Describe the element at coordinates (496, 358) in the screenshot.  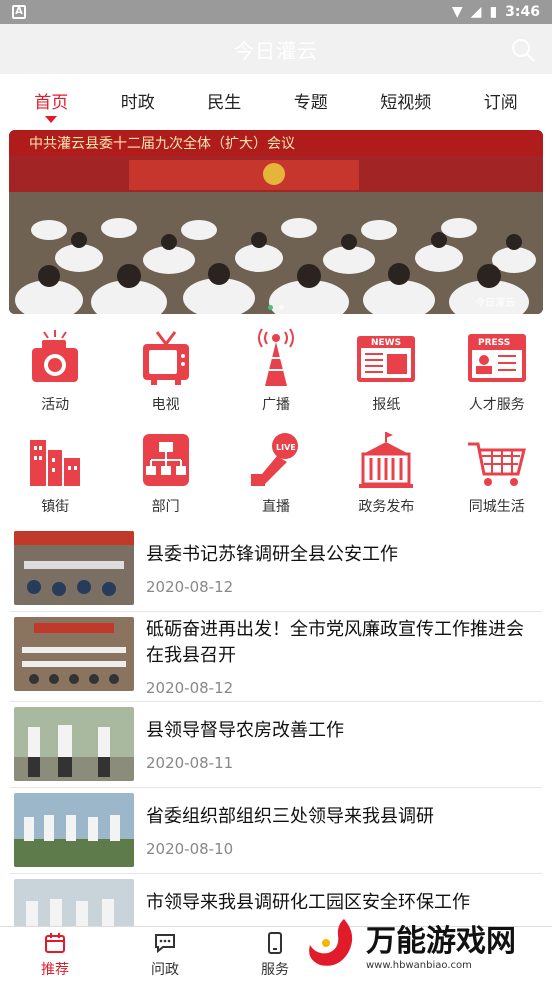
I see `press-card-icon: PRESS` at that location.